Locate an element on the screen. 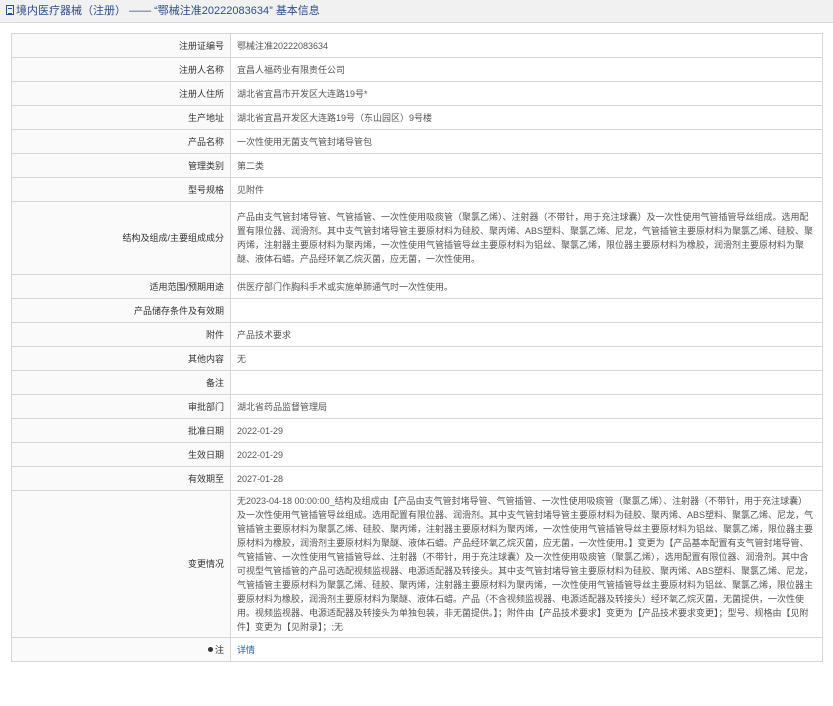  field-label: 审批部门 is located at coordinates (121, 406).